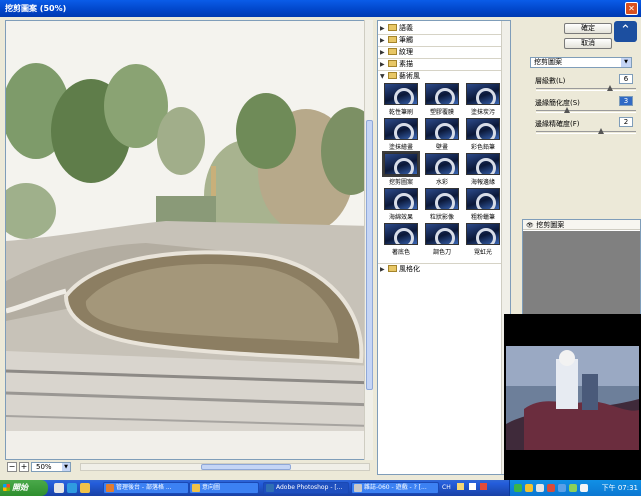  Describe the element at coordinates (224, 488) in the screenshot. I see `taskbar-task: 意向圖` at that location.